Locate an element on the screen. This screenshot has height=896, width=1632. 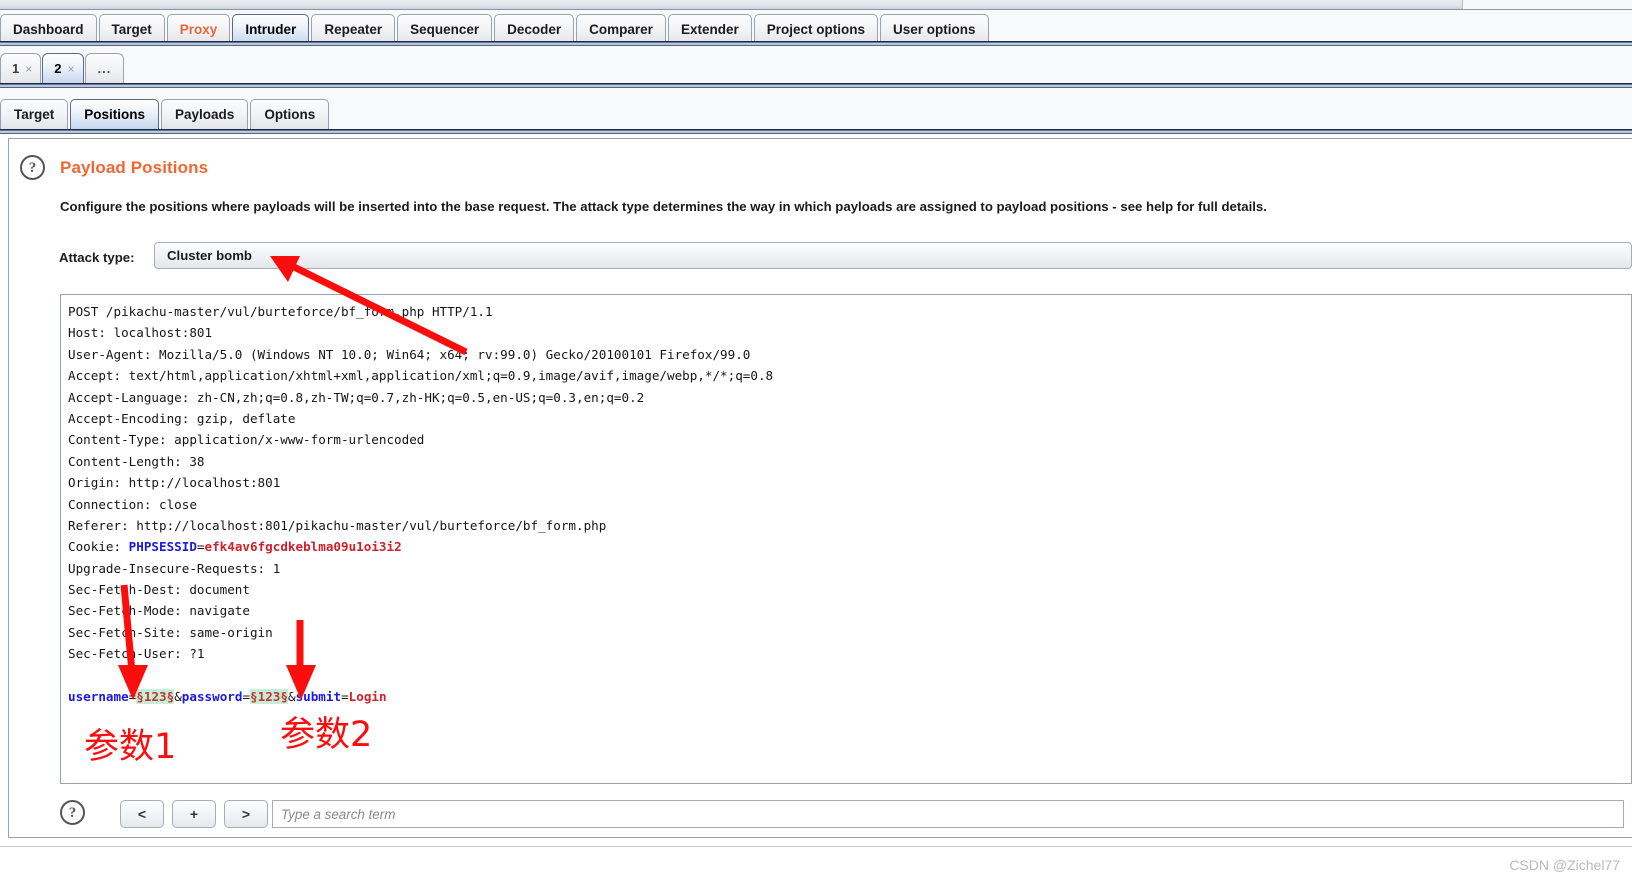
window-controls-area is located at coordinates (1547, 4).